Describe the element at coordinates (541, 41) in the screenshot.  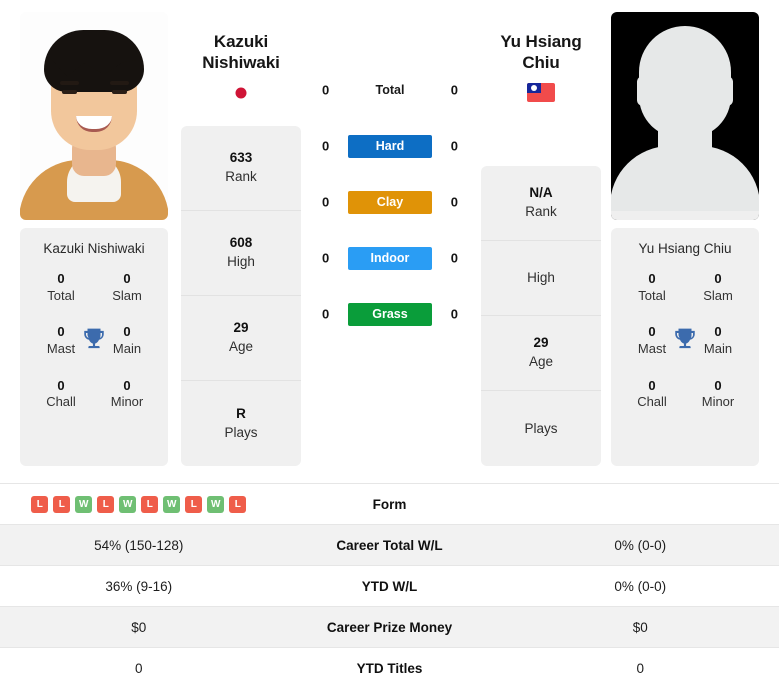
I see `right-player-name-line1: Yu Hsiang` at that location.